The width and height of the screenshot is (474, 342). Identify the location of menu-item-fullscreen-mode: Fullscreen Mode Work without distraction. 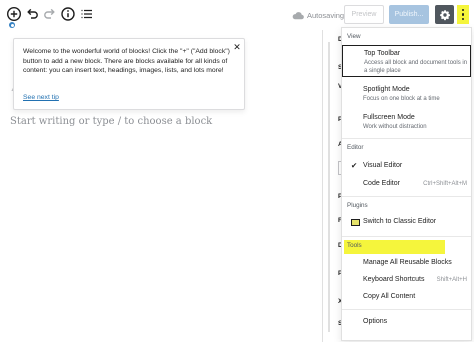
(406, 124).